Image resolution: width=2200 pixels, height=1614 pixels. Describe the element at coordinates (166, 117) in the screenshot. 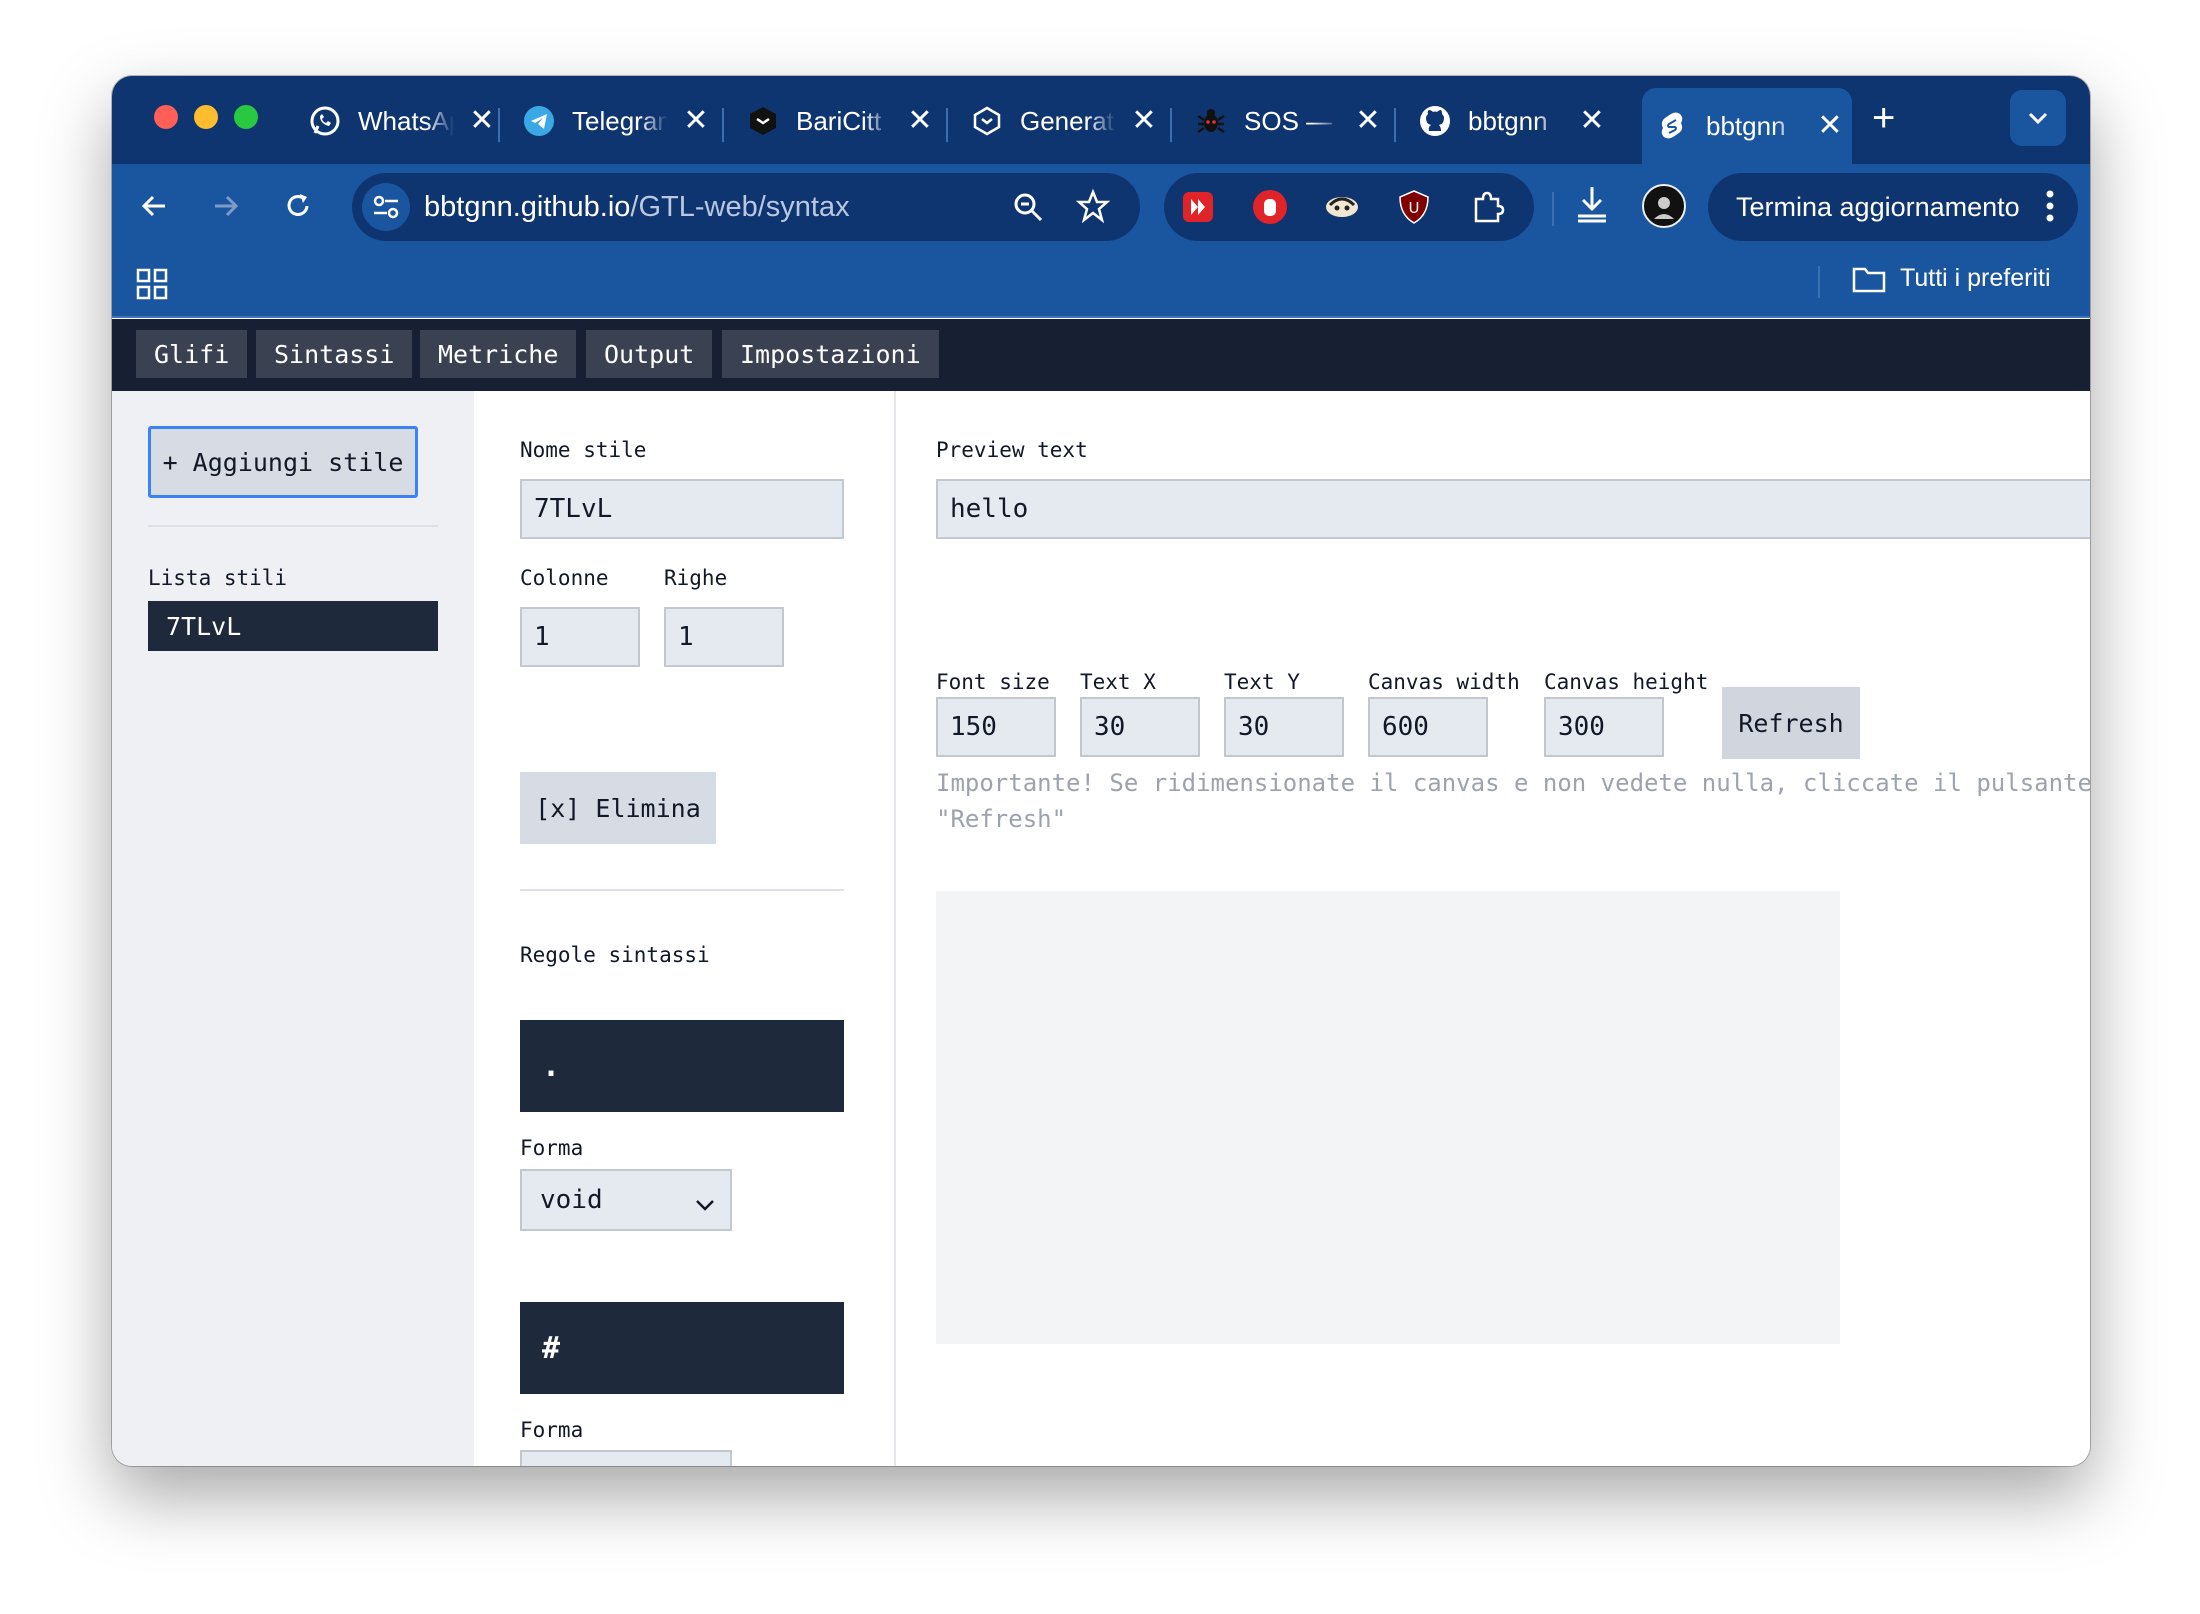

I see `close-window-button` at that location.